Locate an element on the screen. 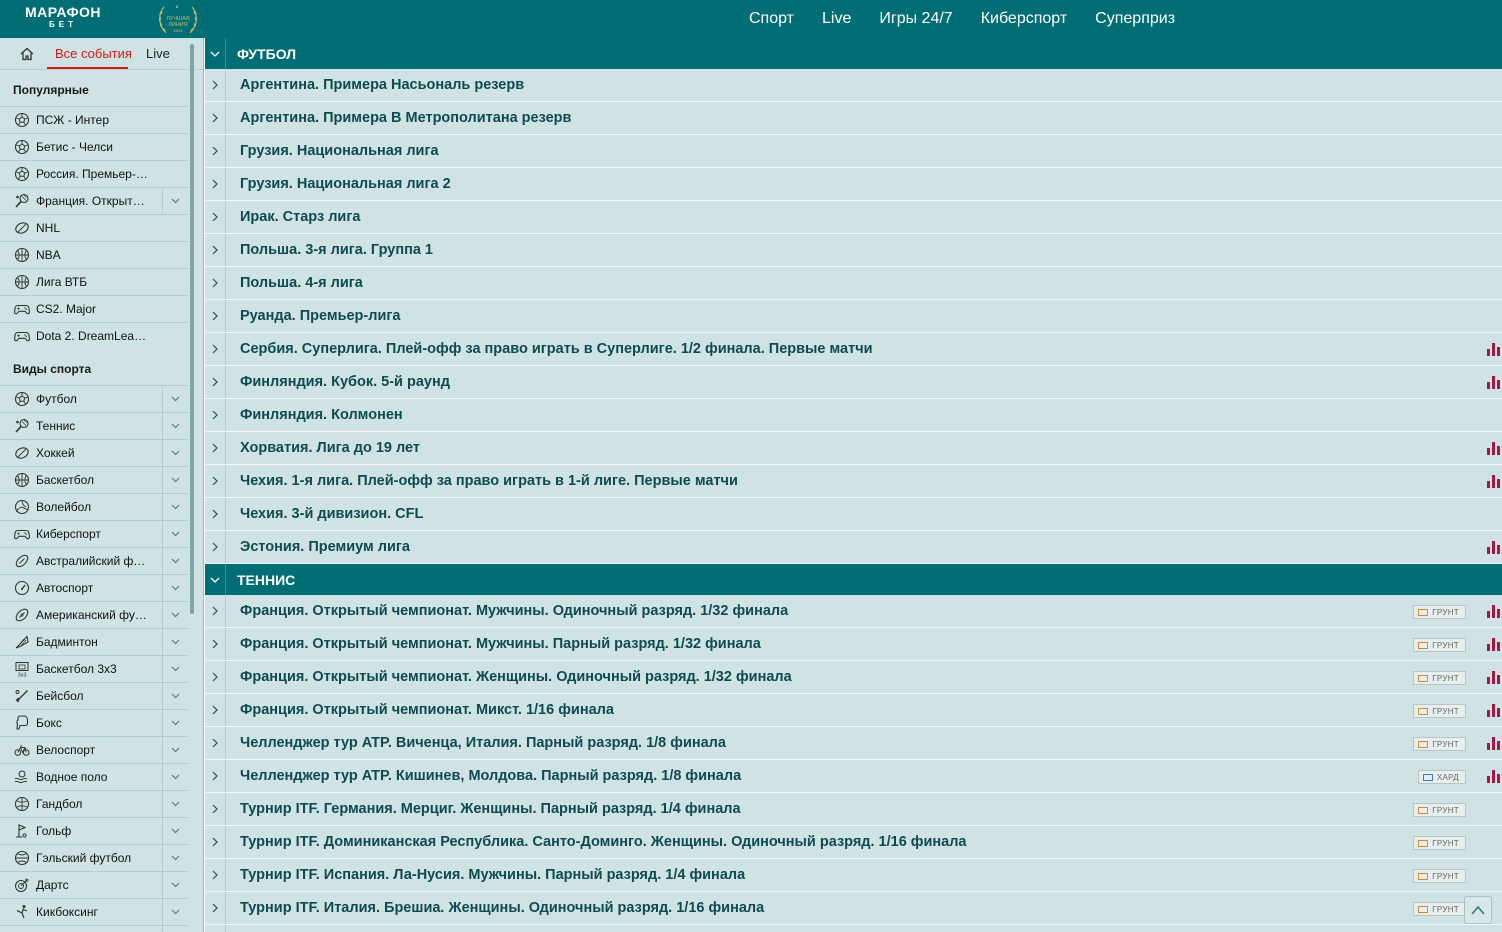 Image resolution: width=1502 pixels, height=932 pixels. nav-sport: Спорт is located at coordinates (771, 19).